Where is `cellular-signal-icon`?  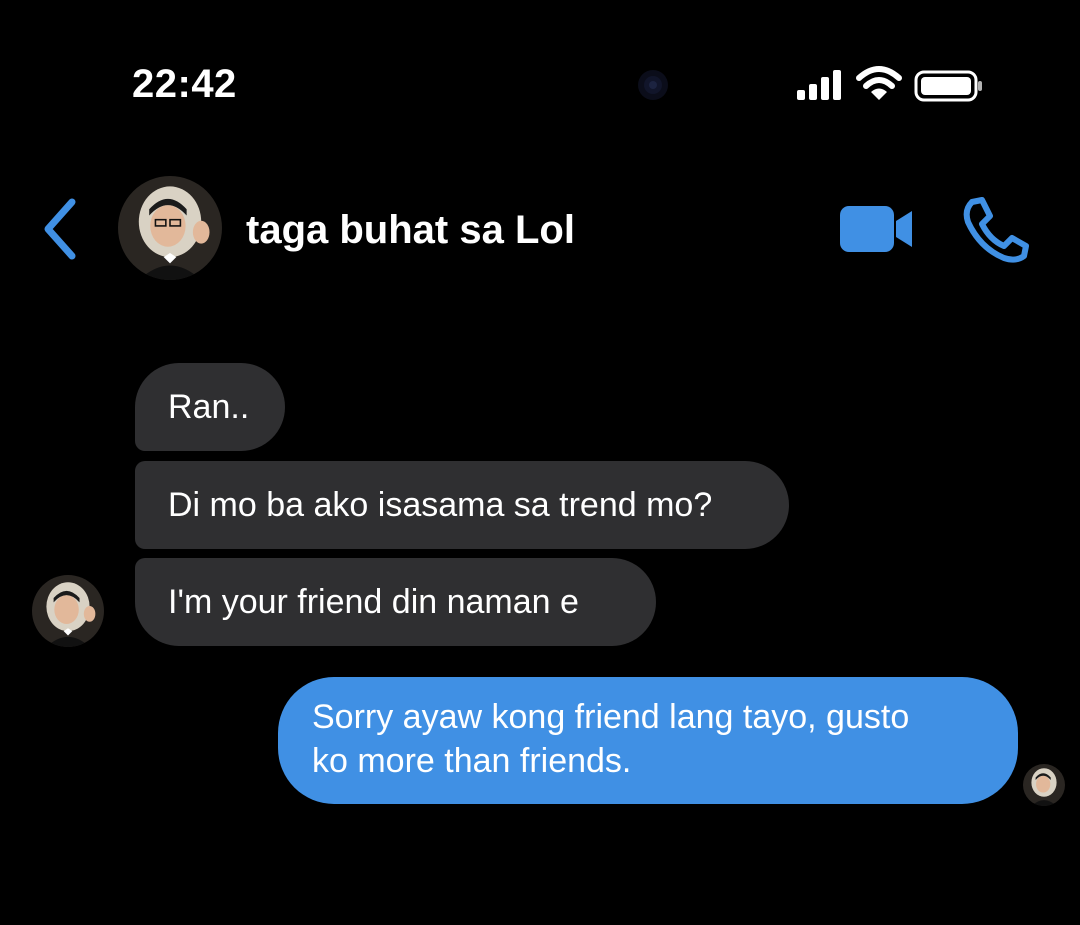
cellular-signal-icon is located at coordinates (819, 85).